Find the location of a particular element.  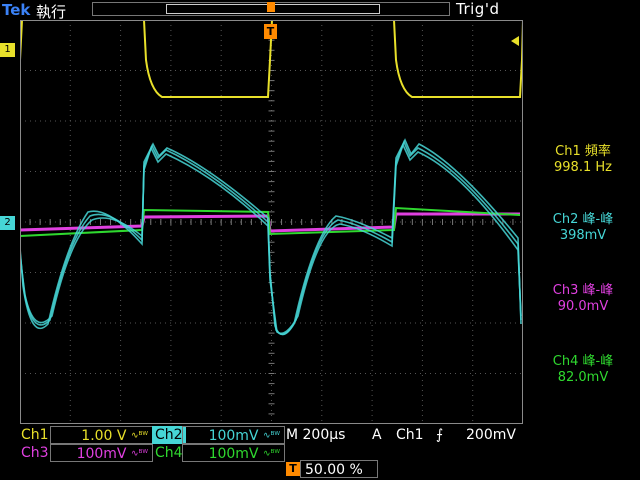

trigger-marker: T is located at coordinates (270, 31).